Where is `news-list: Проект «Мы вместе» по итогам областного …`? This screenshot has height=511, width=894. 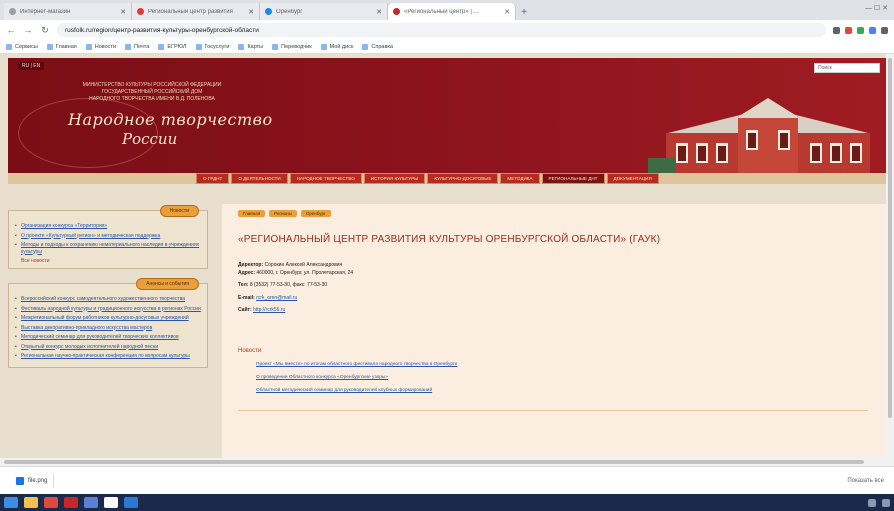 news-list: Проект «Мы вместе» по итогам областного … is located at coordinates (356, 381).